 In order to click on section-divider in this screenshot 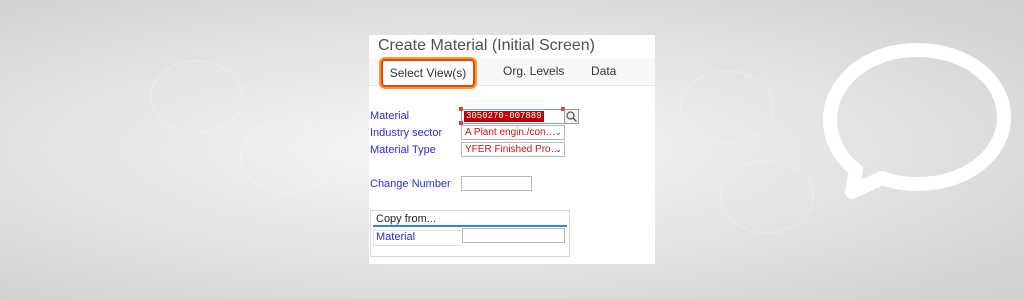, I will do `click(470, 226)`.